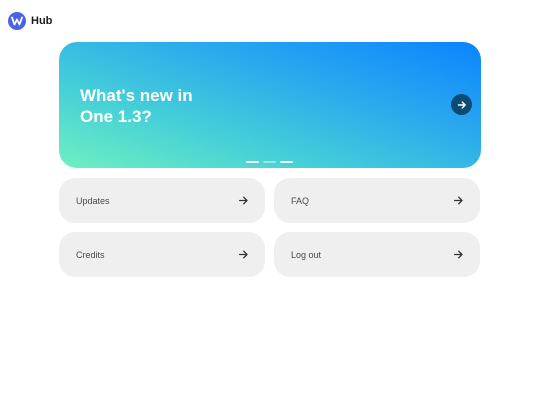  What do you see at coordinates (136, 106) in the screenshot?
I see `banner-title: What's new in One 1.3?` at bounding box center [136, 106].